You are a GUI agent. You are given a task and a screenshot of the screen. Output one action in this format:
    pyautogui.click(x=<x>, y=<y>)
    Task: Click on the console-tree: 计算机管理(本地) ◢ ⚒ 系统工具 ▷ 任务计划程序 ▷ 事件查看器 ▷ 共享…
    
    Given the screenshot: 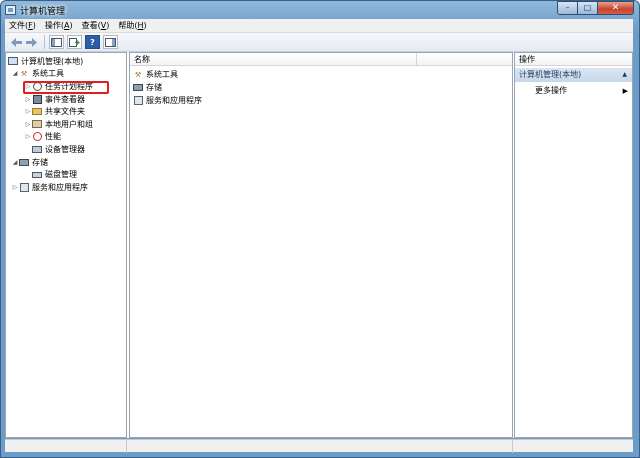 What is the action you would take?
    pyautogui.click(x=66, y=123)
    